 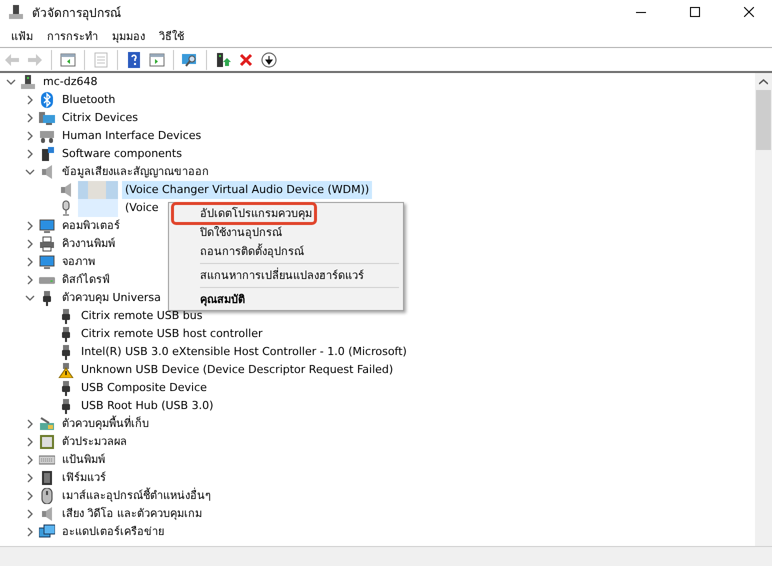 I want to click on menu-item: มุมมอง, so click(x=128, y=35).